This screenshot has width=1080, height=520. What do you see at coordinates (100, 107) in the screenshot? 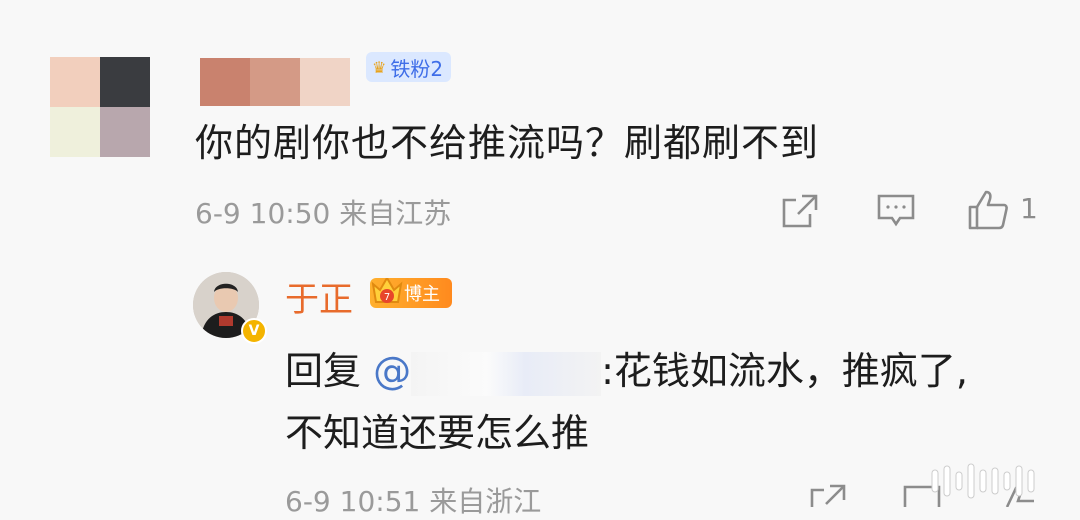
I see `commenter-avatar` at bounding box center [100, 107].